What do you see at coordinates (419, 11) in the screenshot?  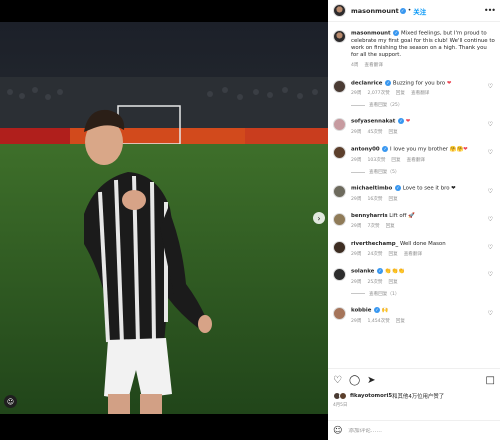 I see `follow-button: 关注` at bounding box center [419, 11].